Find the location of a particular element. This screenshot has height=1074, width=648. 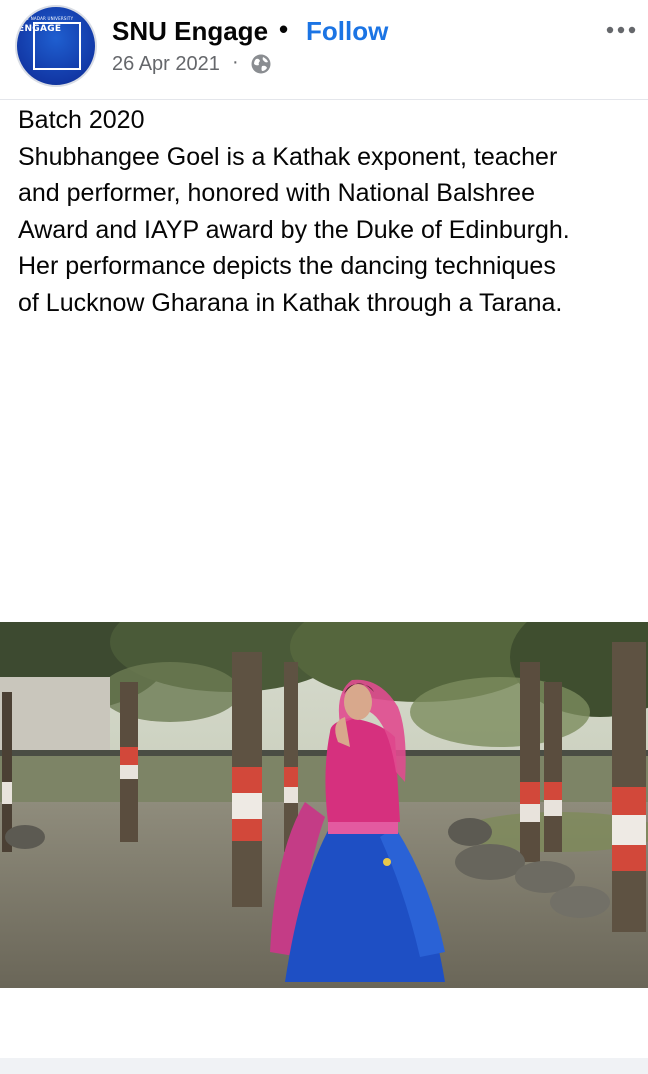

avatar: SHIV NADAR UNIVERSITY ENGAGE is located at coordinates (56, 46).